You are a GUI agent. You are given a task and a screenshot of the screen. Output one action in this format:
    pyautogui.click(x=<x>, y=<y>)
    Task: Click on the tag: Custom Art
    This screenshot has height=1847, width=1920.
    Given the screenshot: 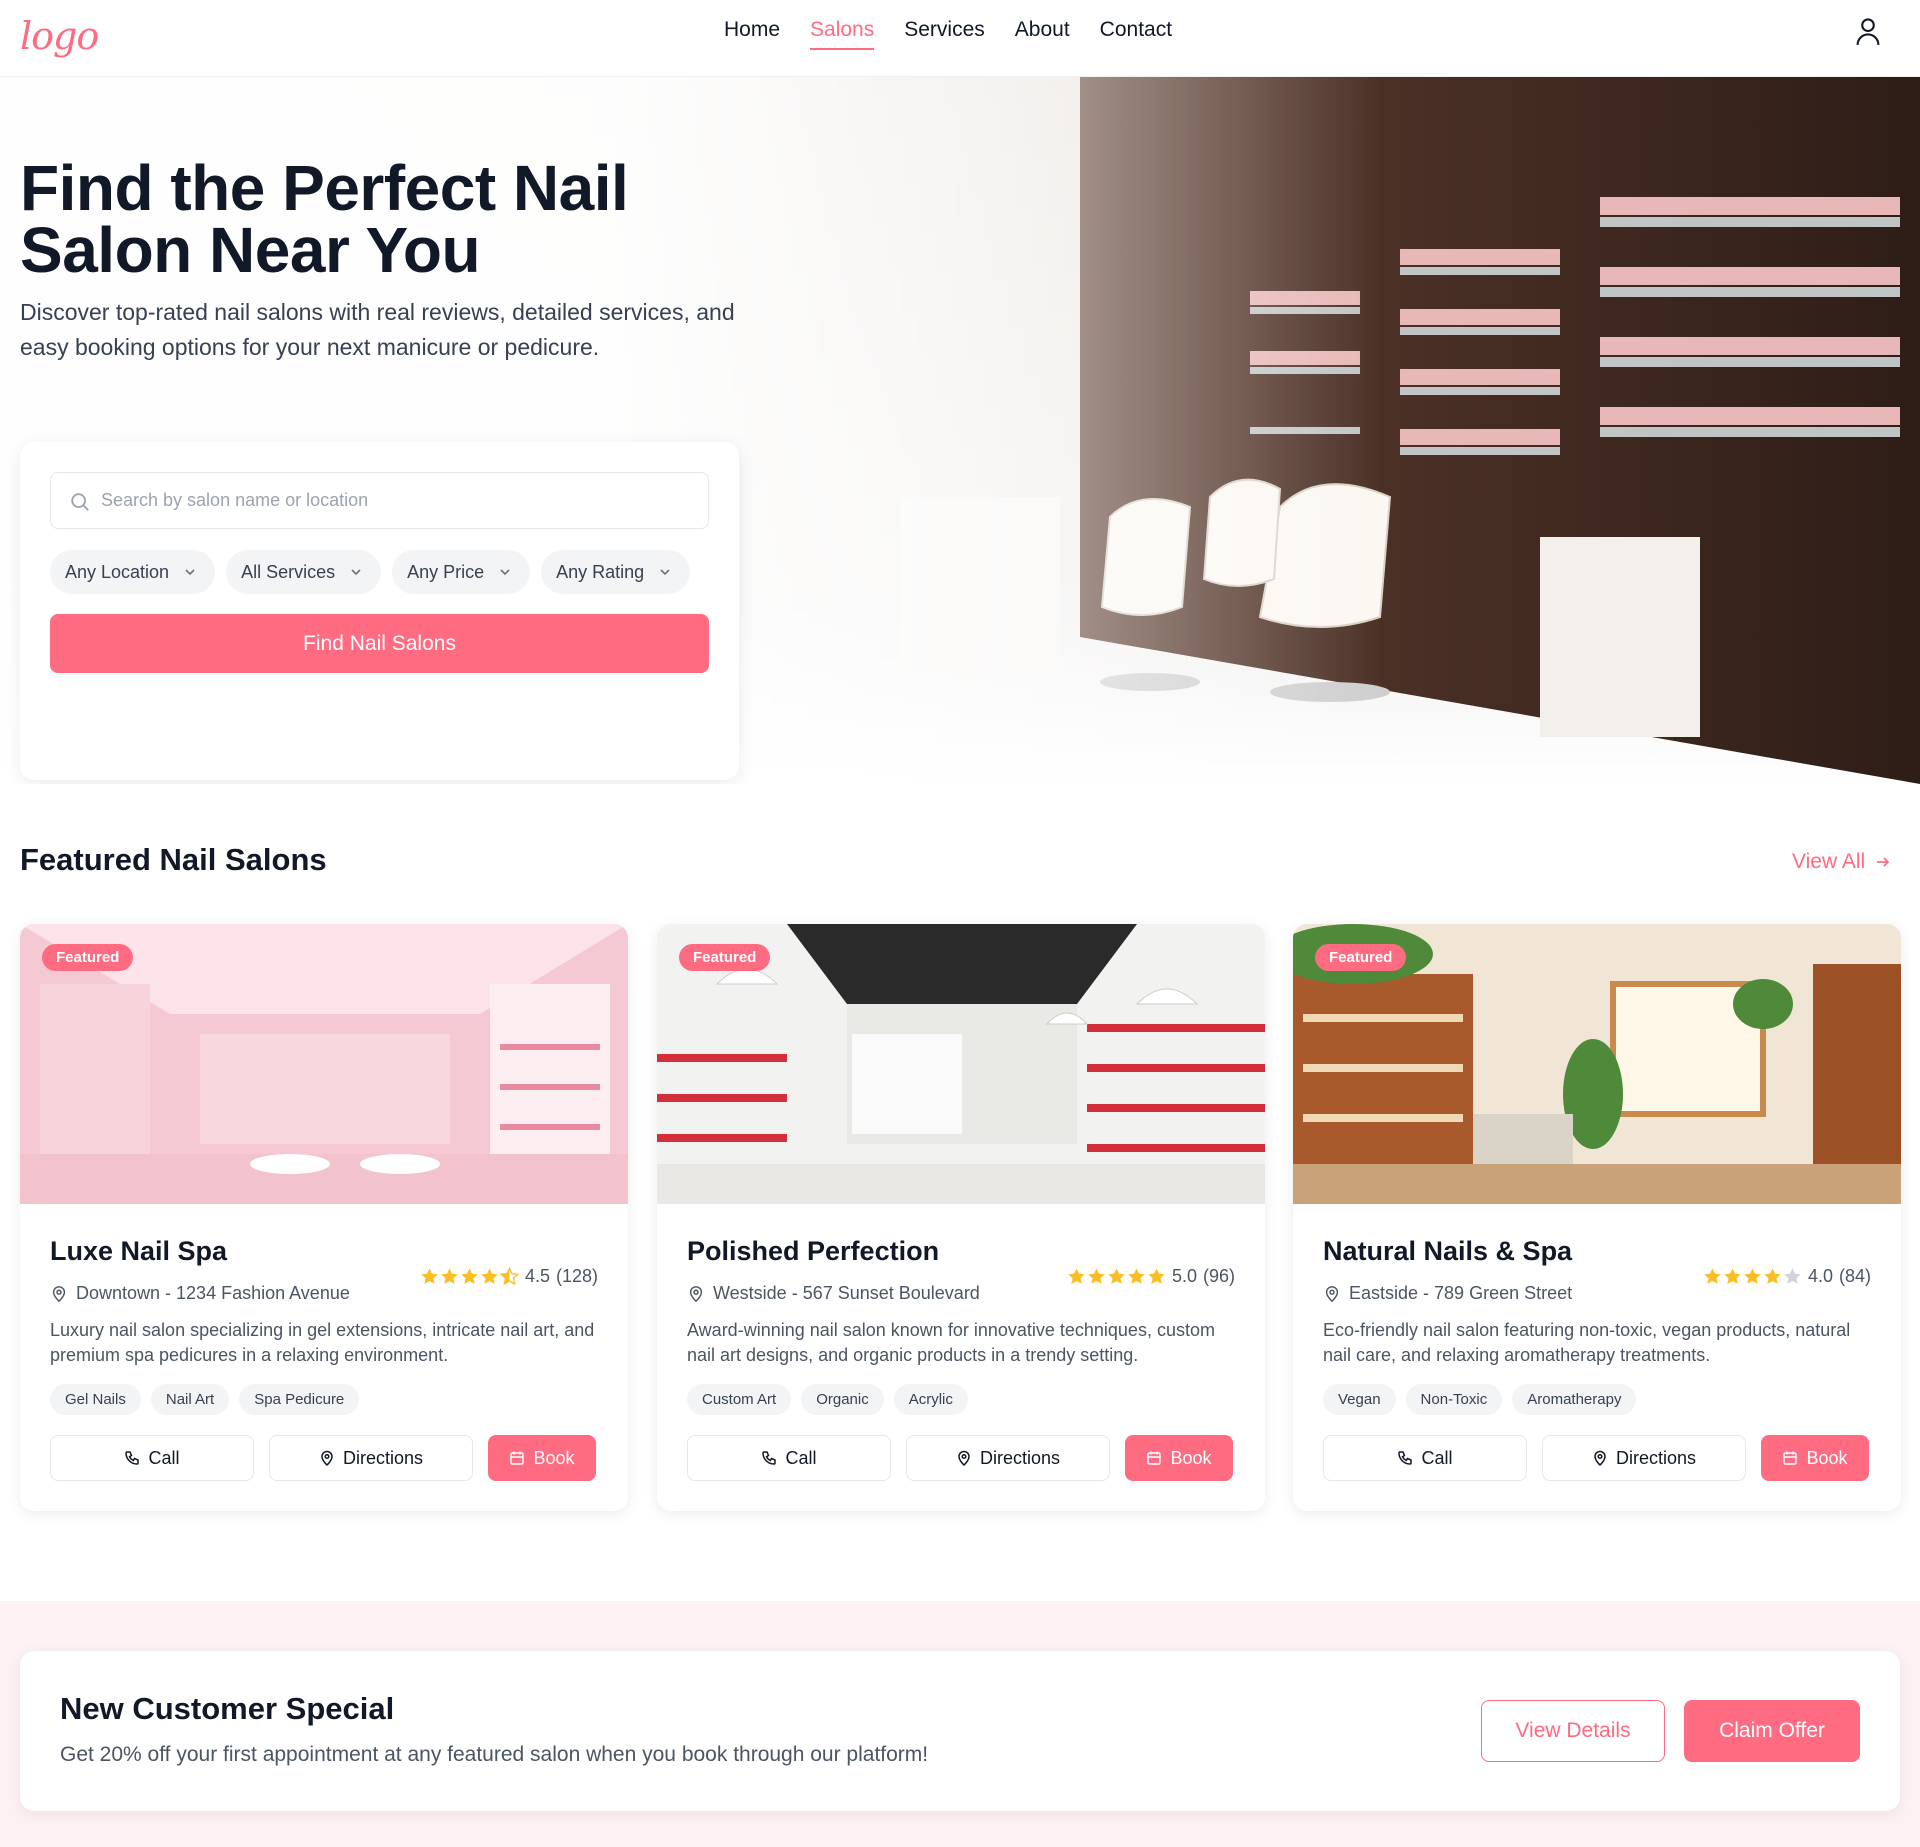 What is the action you would take?
    pyautogui.click(x=739, y=1399)
    